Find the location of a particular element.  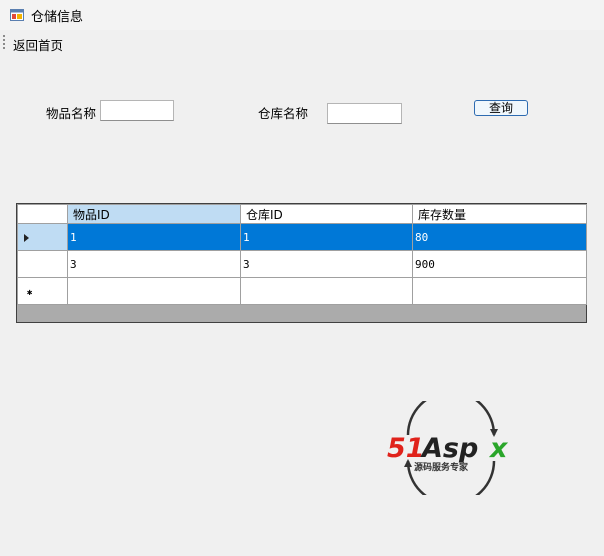

warehouse-name-input is located at coordinates (364, 113).